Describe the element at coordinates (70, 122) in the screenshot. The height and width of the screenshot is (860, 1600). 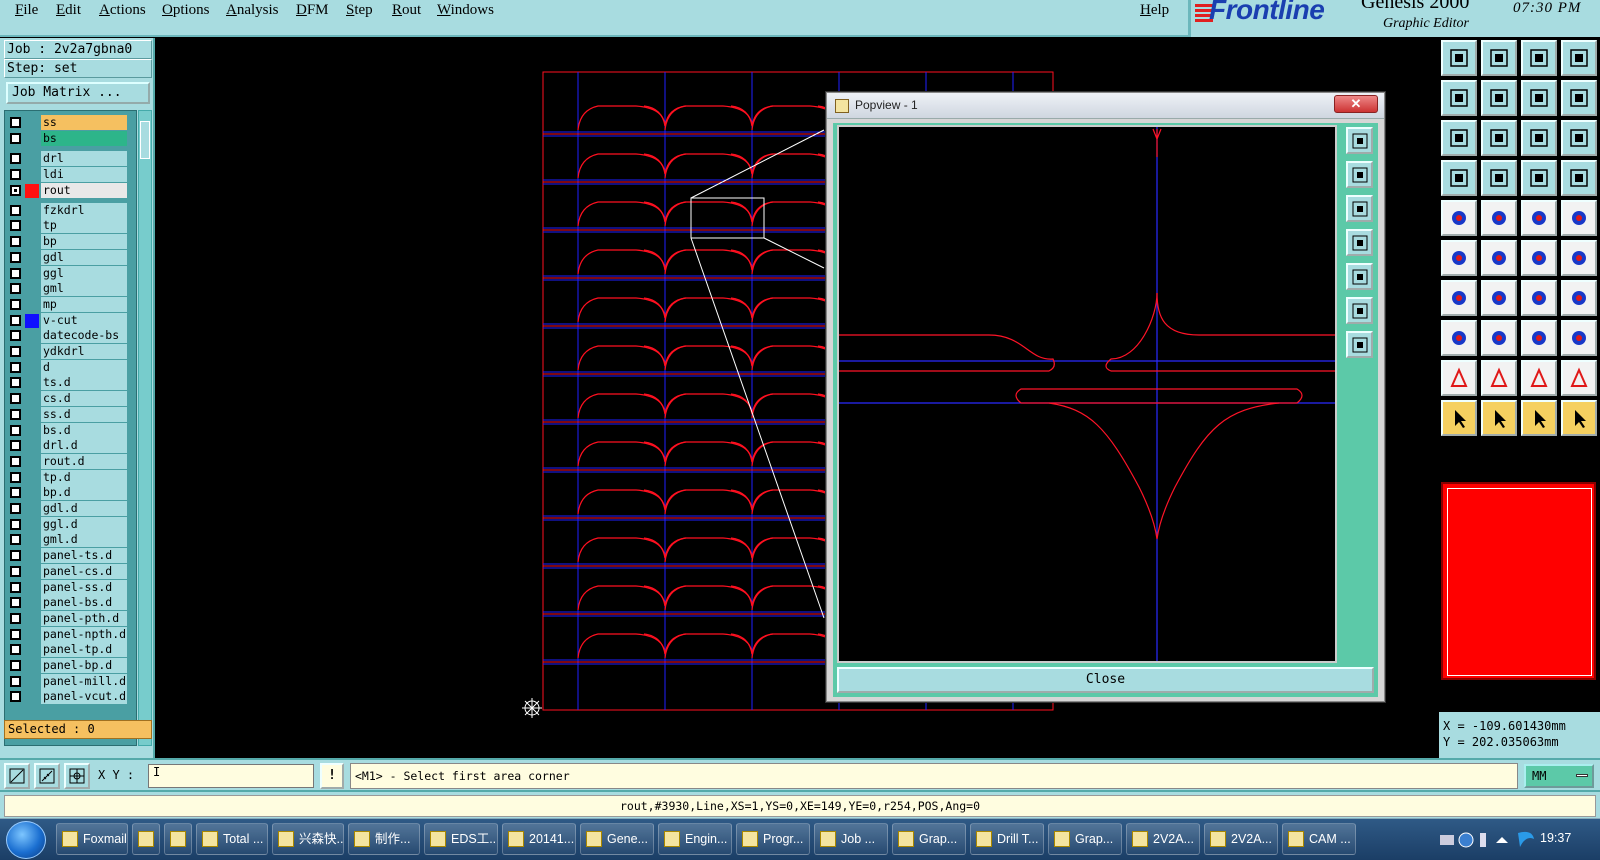
I see `layer-row: ss` at that location.